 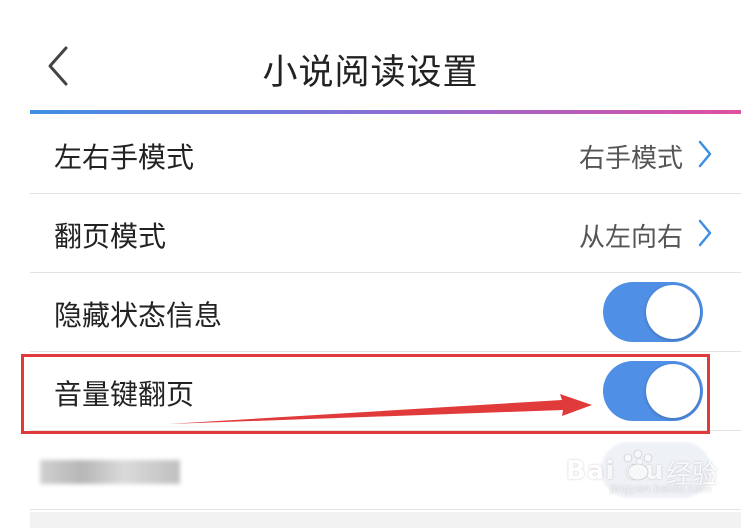 What do you see at coordinates (124, 157) in the screenshot?
I see `setting-label: 左右手模式` at bounding box center [124, 157].